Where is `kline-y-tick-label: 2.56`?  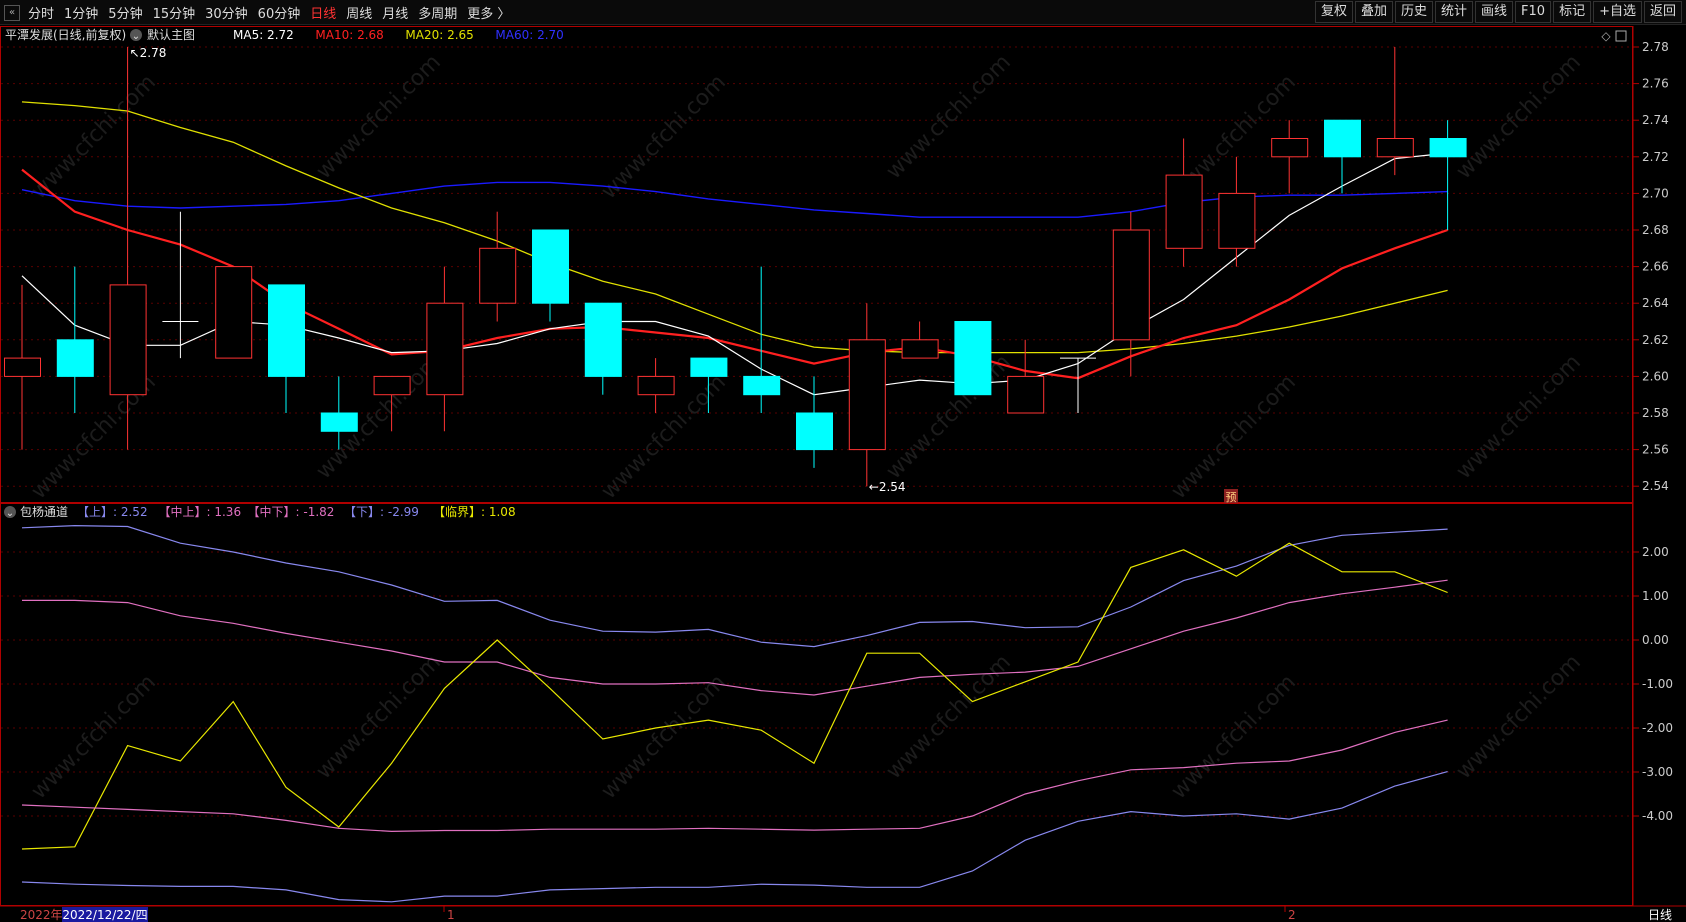 kline-y-tick-label: 2.56 is located at coordinates (1655, 450).